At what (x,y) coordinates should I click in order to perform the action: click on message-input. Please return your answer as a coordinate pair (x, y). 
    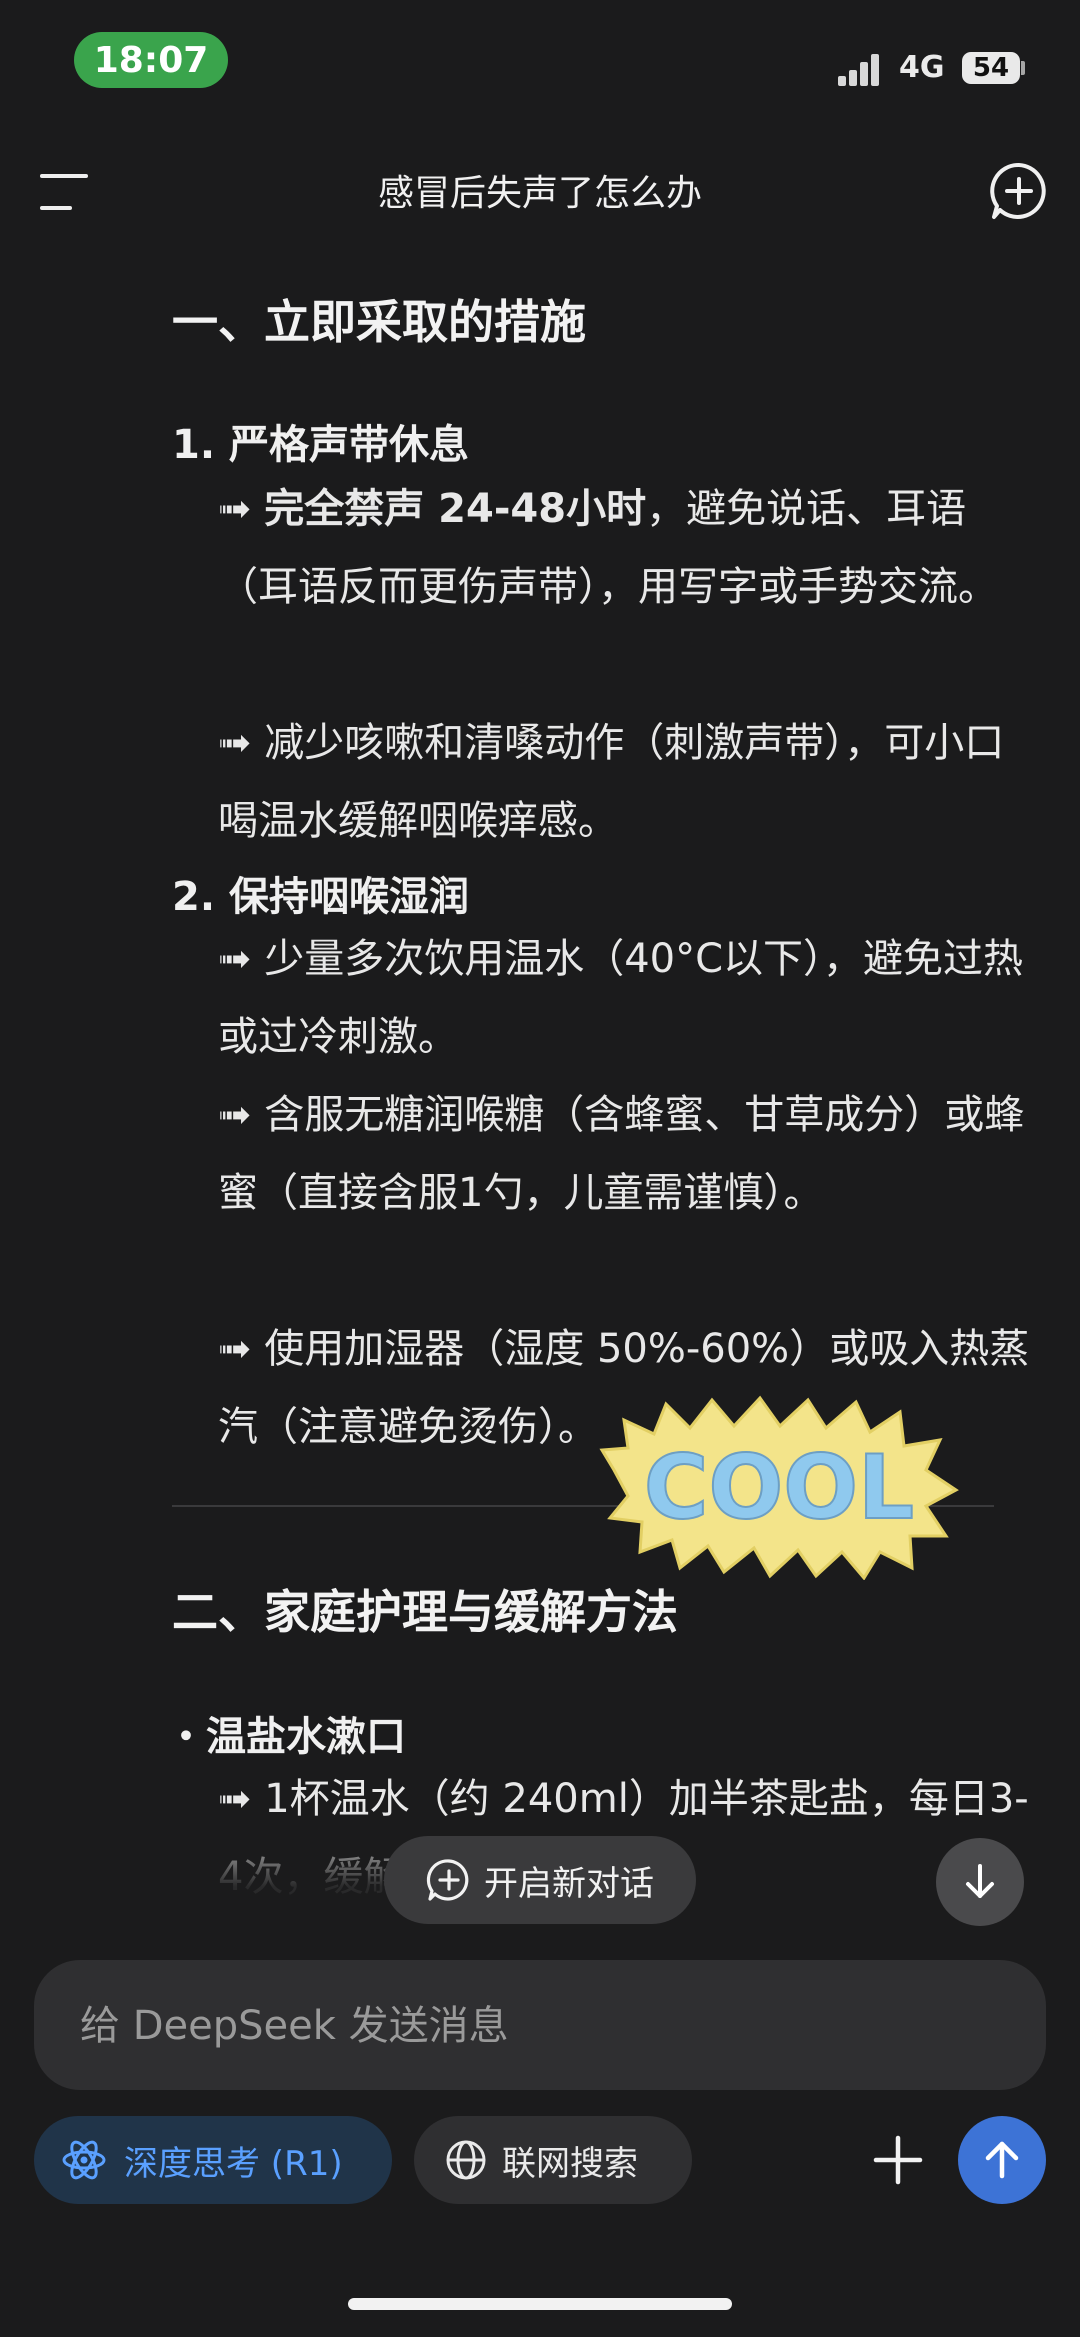
    Looking at the image, I should click on (540, 2026).